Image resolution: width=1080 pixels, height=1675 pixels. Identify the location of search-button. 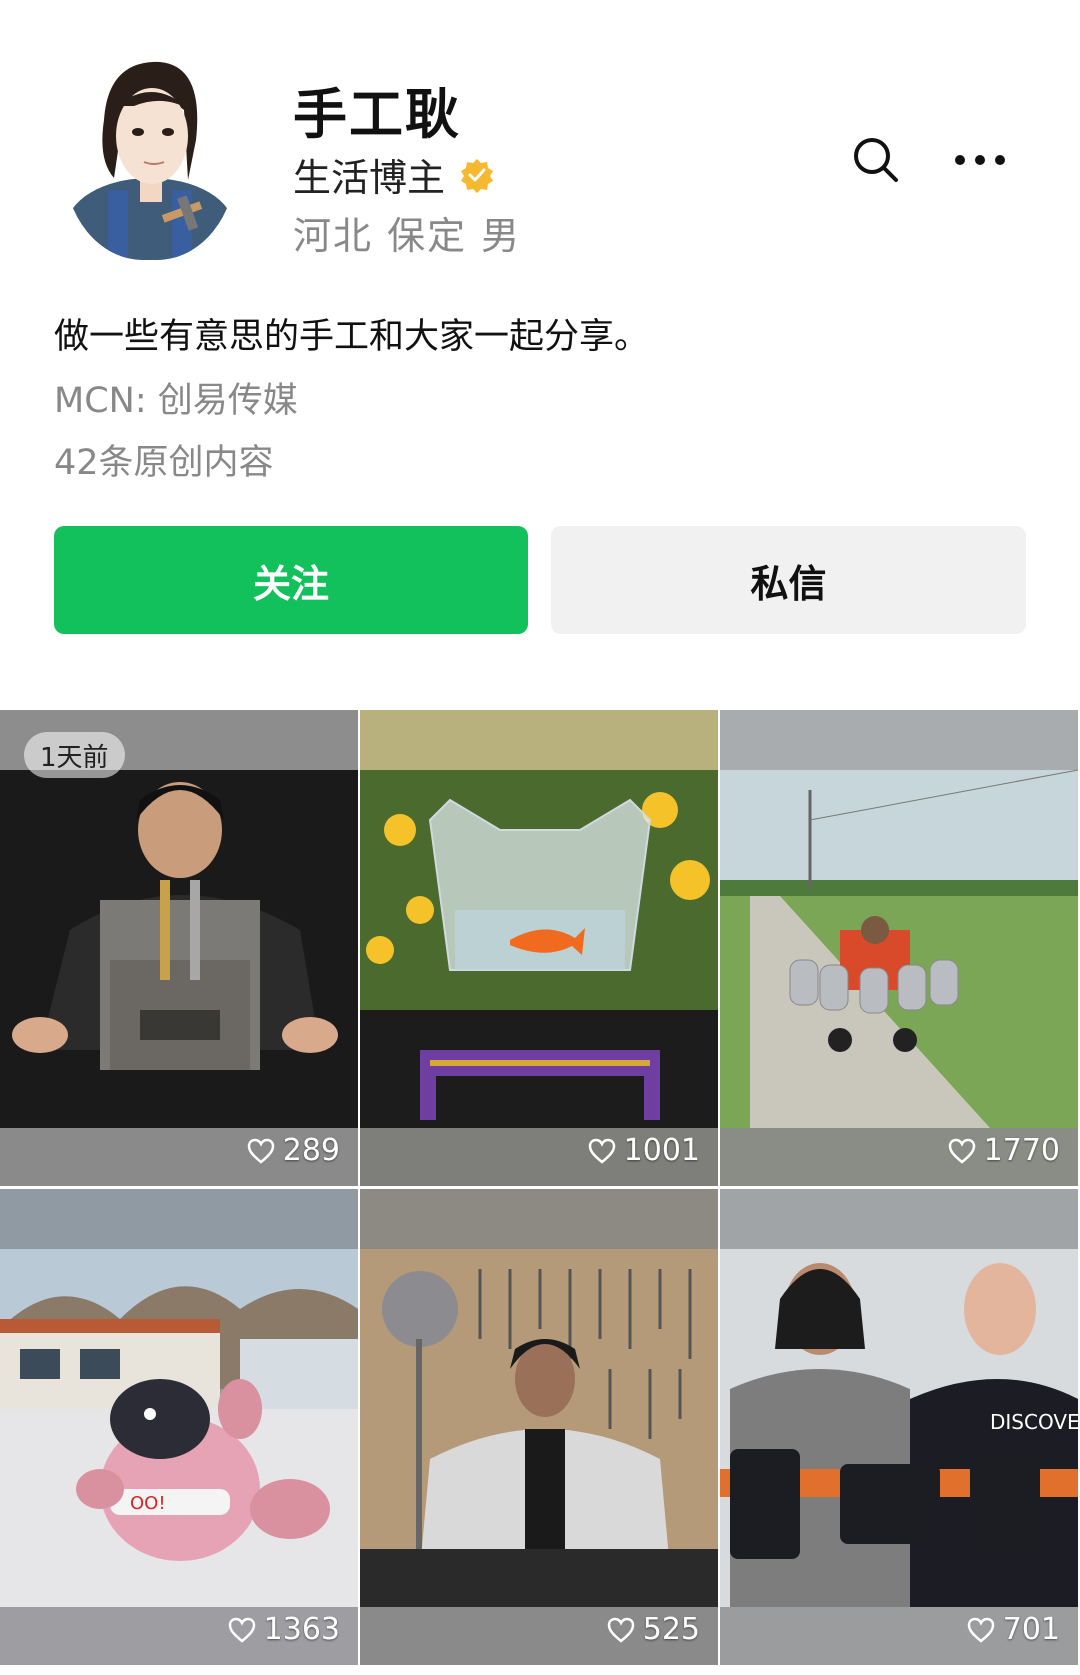
(876, 160).